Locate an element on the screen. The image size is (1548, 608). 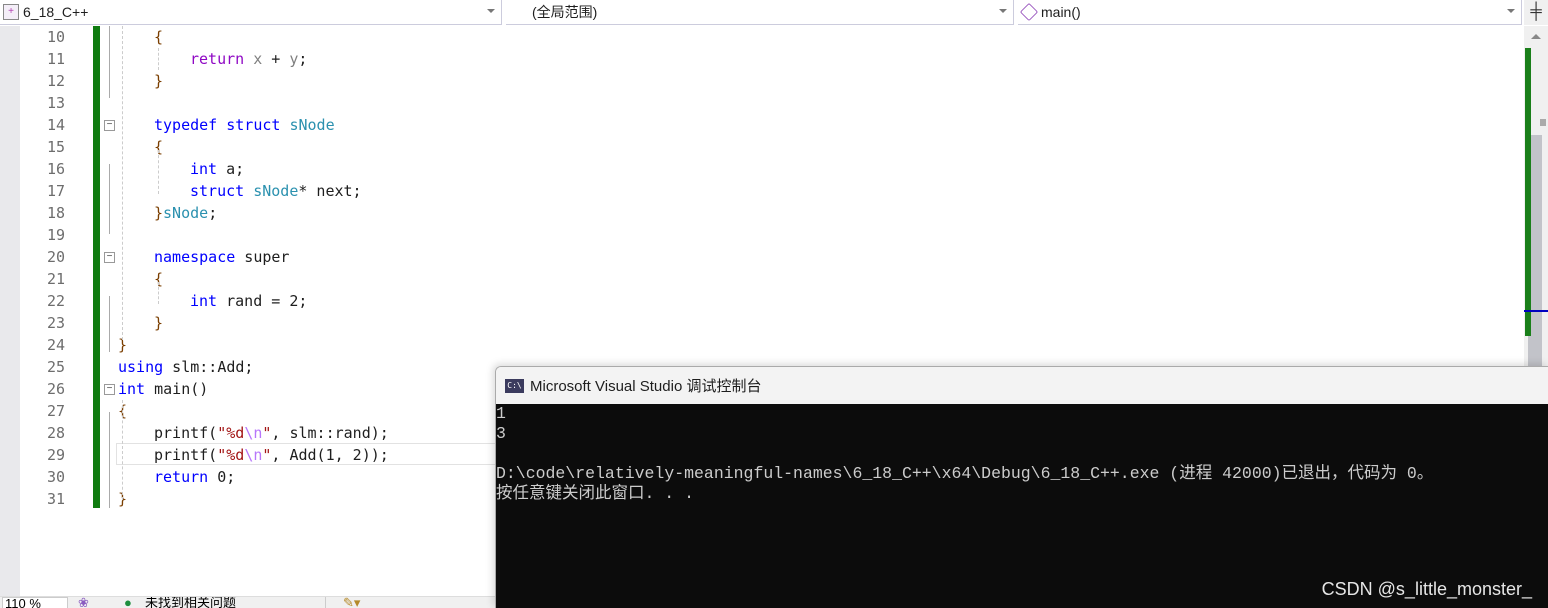
code-line: 23} is located at coordinates (770, 323).